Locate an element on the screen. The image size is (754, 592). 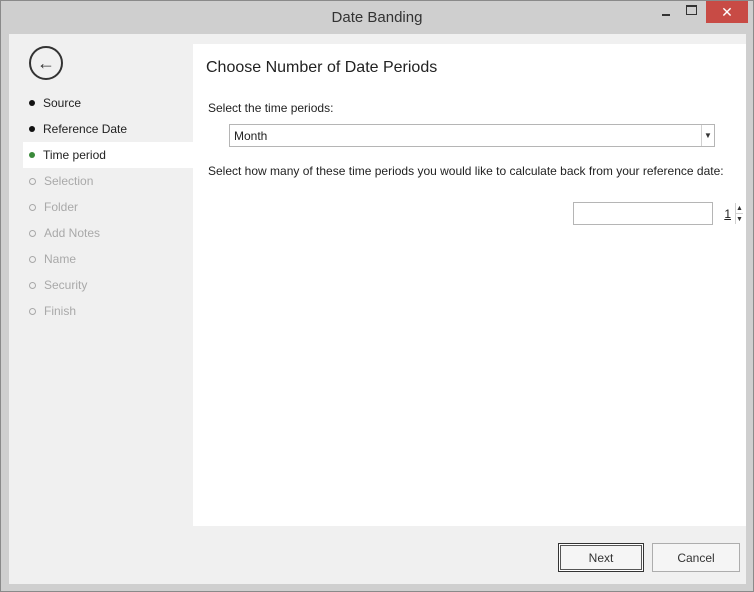
step-folder: Folder is located at coordinates (108, 207).